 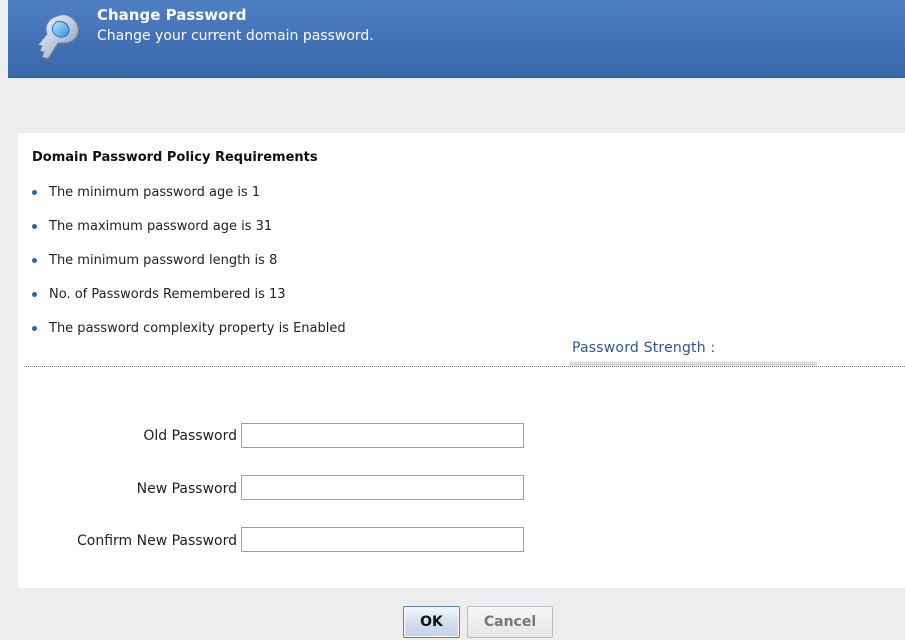 I want to click on new-password-label: New Password, so click(x=186, y=489).